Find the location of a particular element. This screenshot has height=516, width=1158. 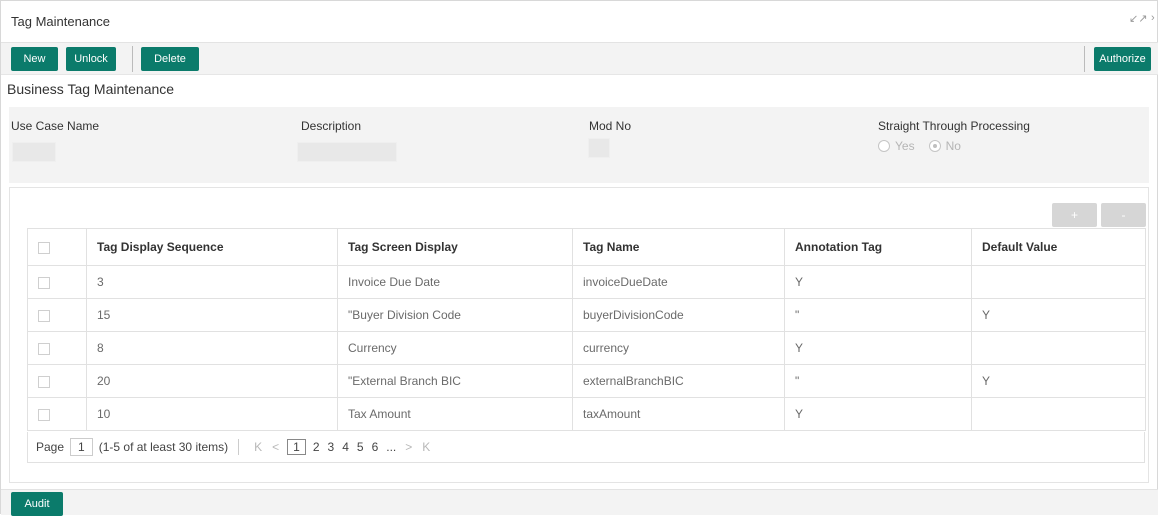

table-row: 10 Tax Amount taxAmount Y is located at coordinates (586, 414).